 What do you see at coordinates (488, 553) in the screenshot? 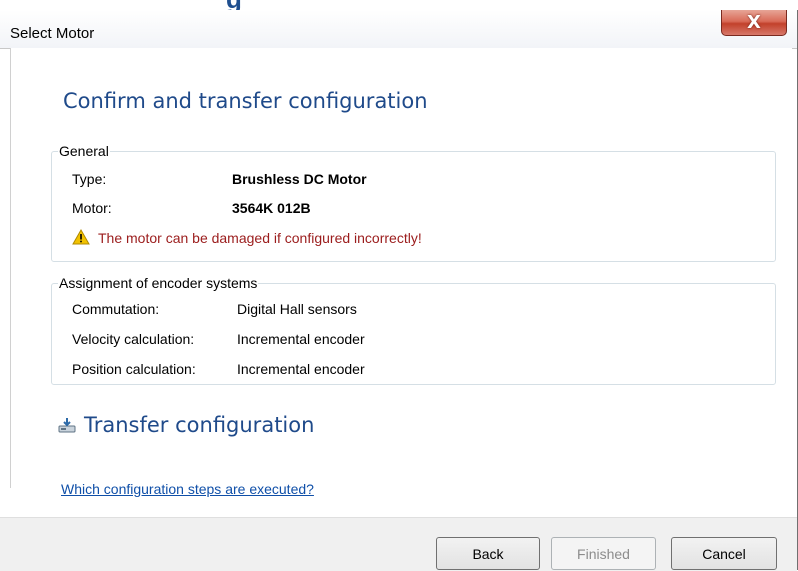
I see `back-button: Back` at bounding box center [488, 553].